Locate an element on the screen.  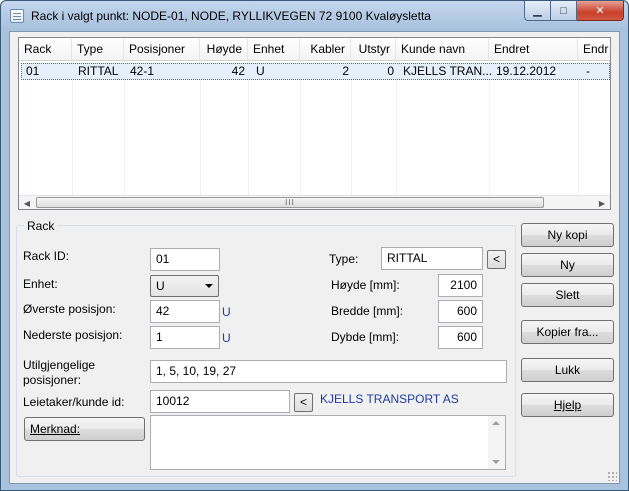
rack-group-title: Rack is located at coordinates (41, 226).